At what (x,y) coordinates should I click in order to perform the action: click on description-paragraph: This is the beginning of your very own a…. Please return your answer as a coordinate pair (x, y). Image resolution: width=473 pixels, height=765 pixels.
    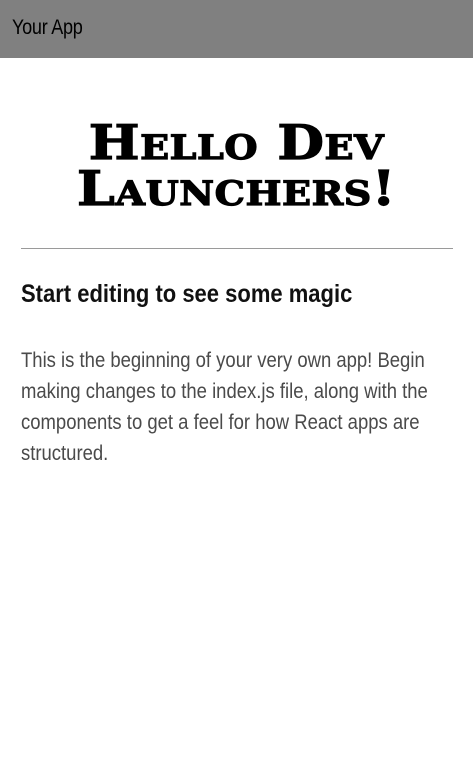
    Looking at the image, I should click on (224, 407).